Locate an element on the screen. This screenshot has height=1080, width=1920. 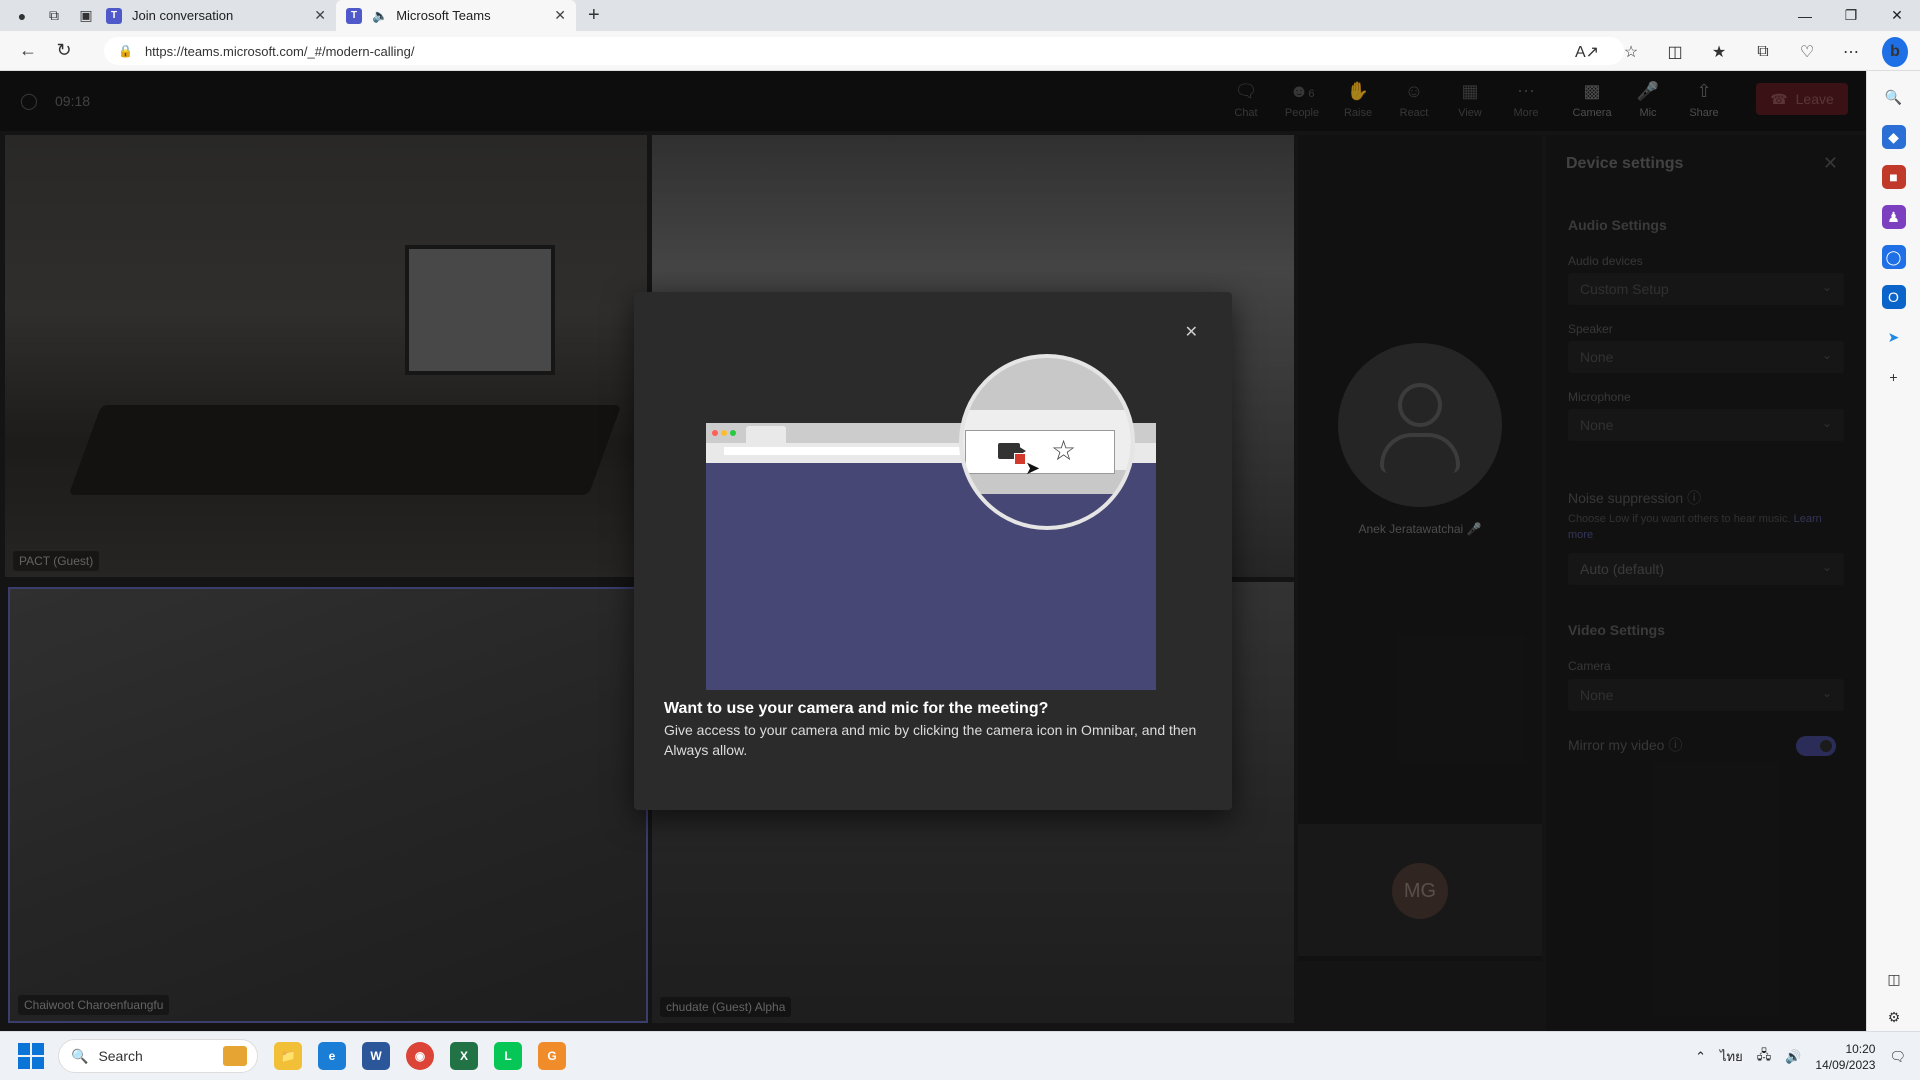
cursor-icon: ➤ is located at coordinates (1033, 468).